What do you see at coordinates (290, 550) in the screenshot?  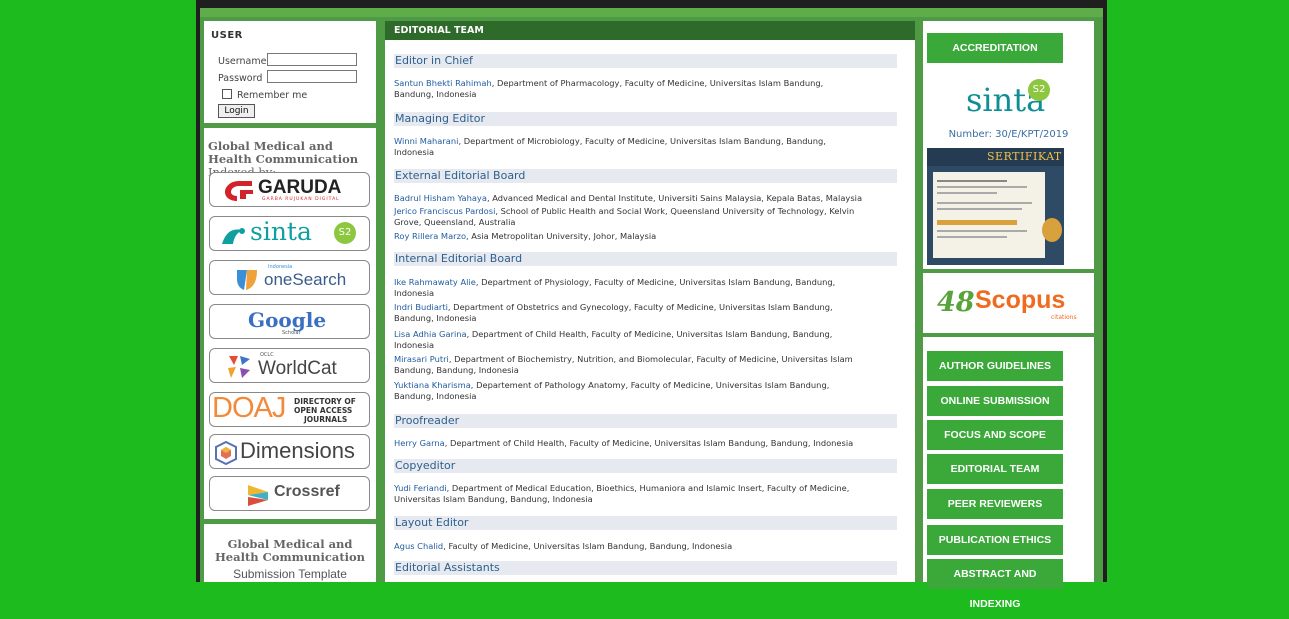 I see `template-journal-name: Global Medical and Health Communication` at bounding box center [290, 550].